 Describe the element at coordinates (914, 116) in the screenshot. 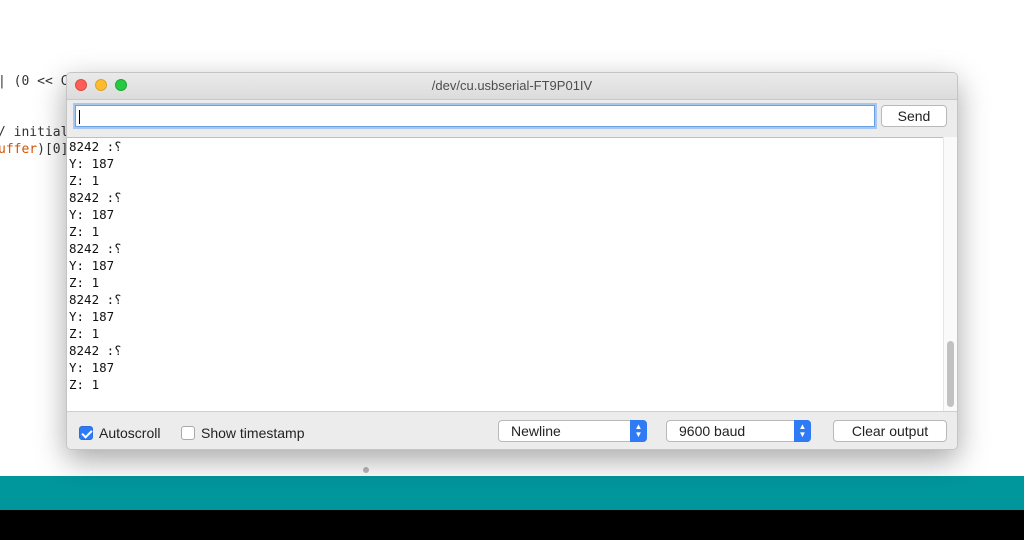

I see `send-button: Send` at that location.